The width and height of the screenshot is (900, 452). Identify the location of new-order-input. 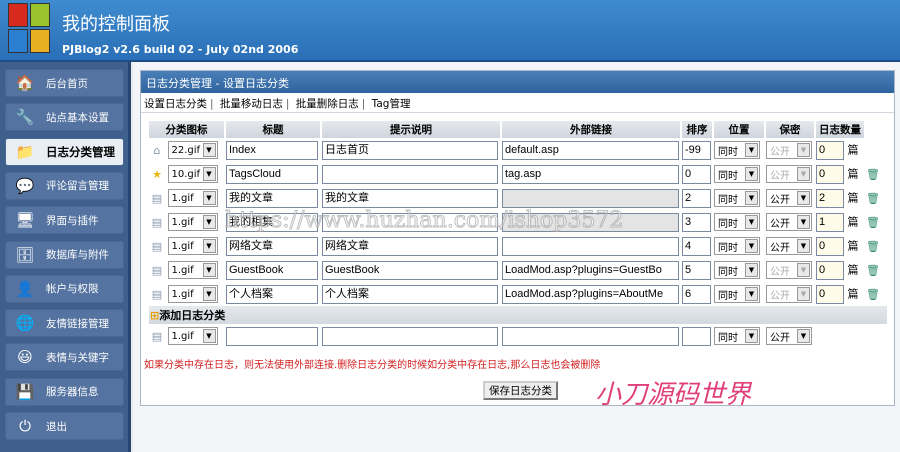
(696, 336).